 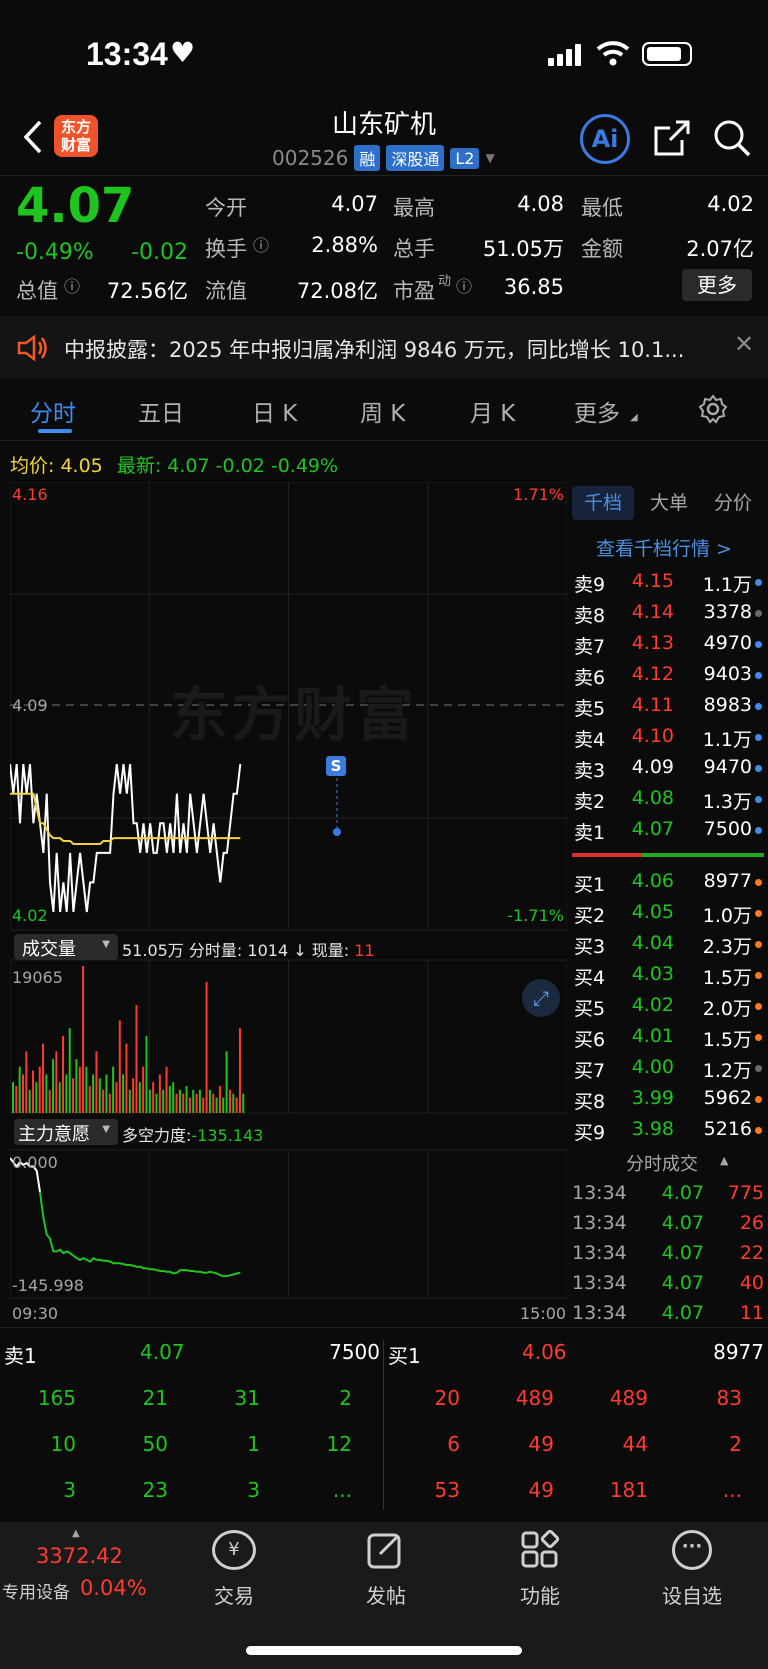 What do you see at coordinates (730, 204) in the screenshot?
I see `low-value: 4.02` at bounding box center [730, 204].